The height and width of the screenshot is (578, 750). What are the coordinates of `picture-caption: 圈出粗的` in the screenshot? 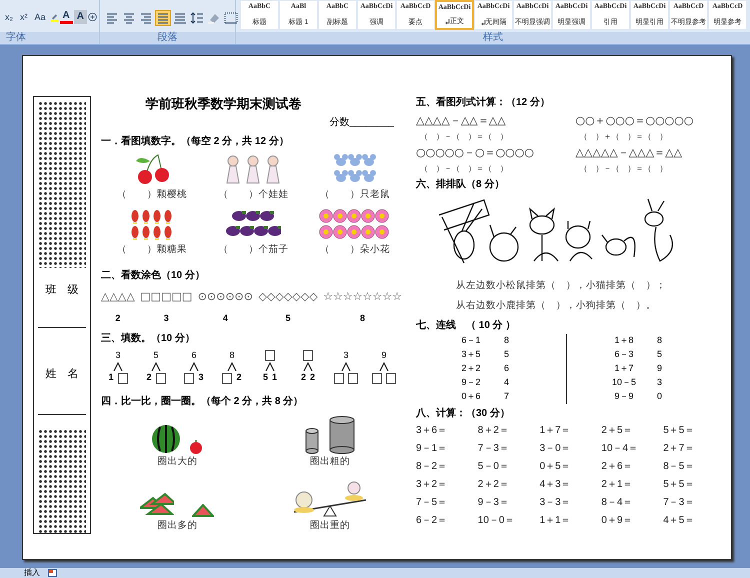 It's located at (330, 462).